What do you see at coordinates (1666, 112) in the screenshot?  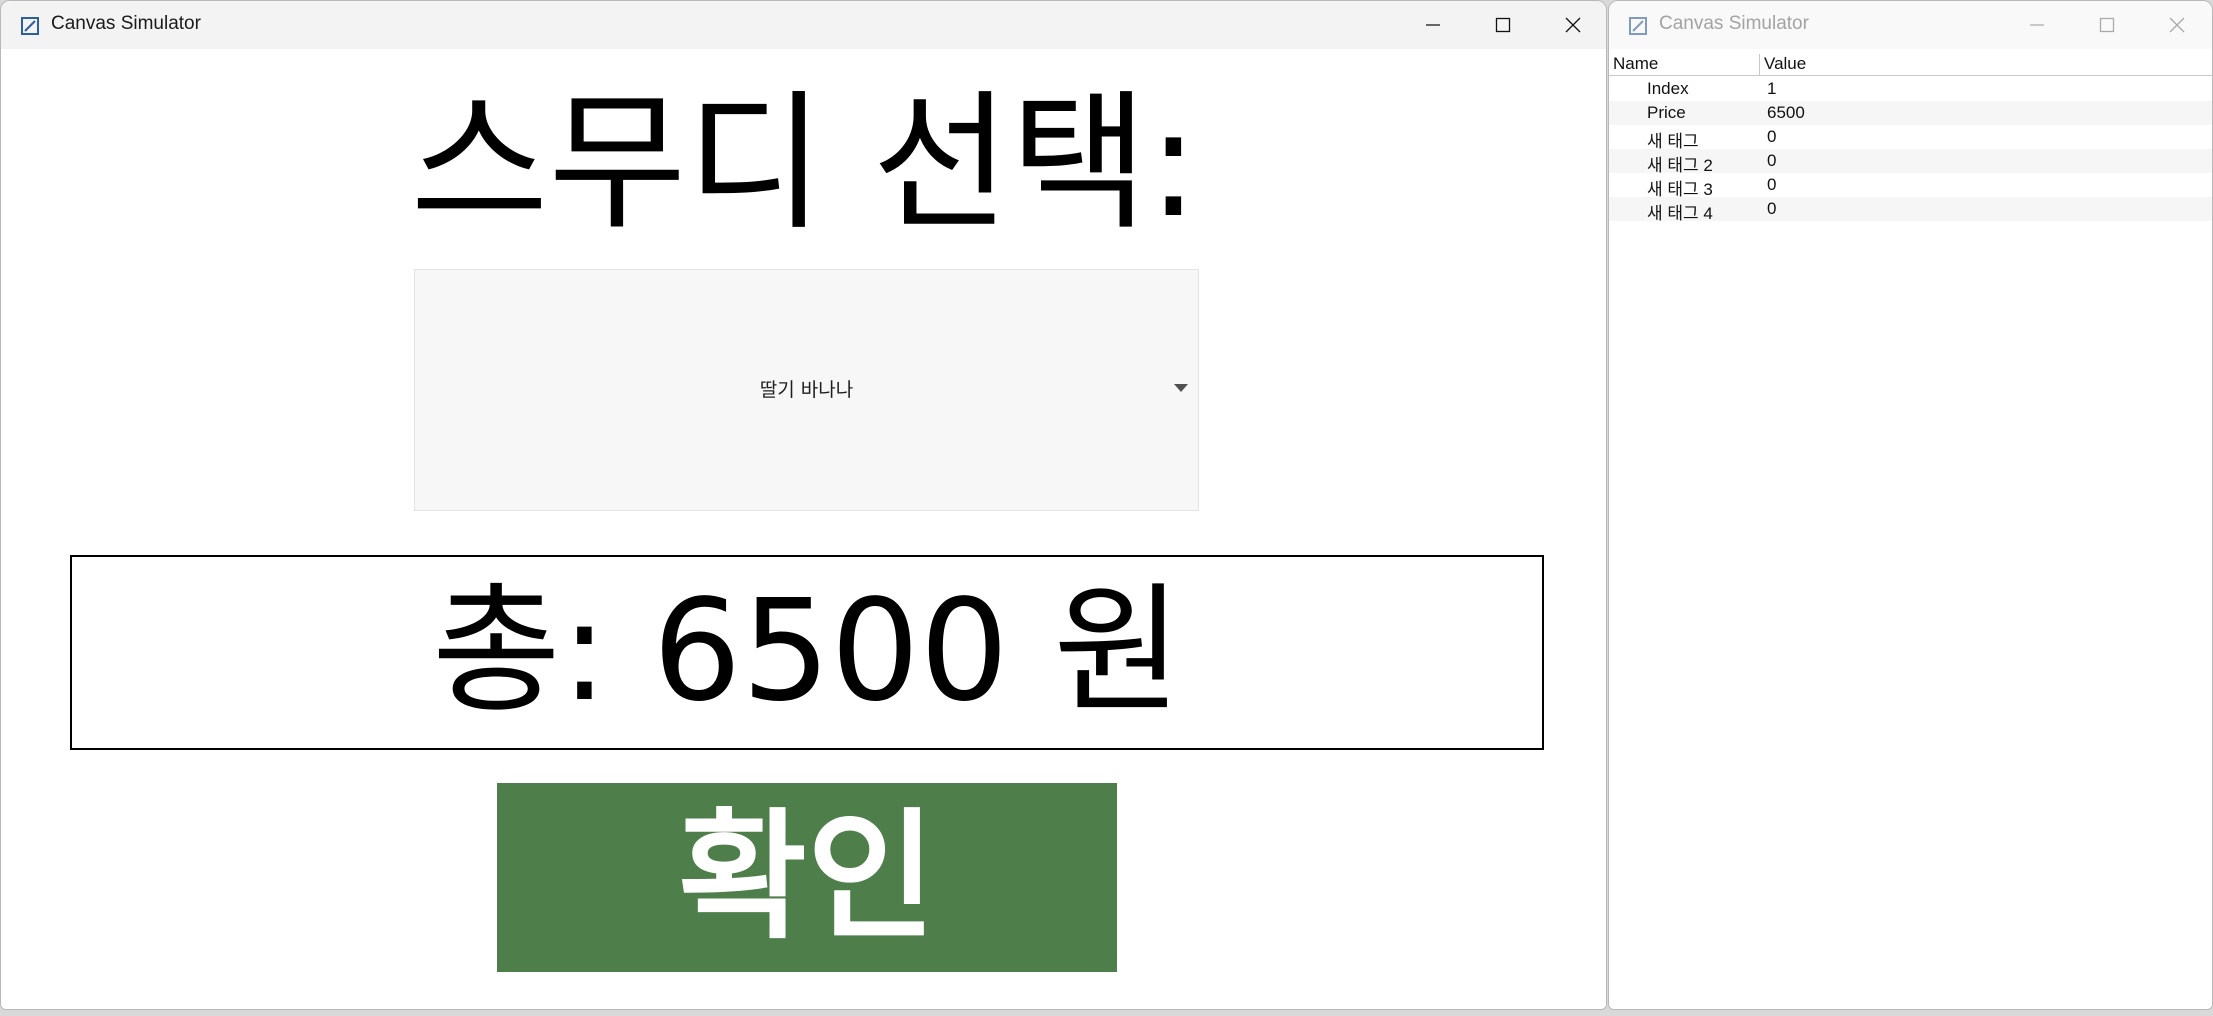 I see `property-name: Price` at bounding box center [1666, 112].